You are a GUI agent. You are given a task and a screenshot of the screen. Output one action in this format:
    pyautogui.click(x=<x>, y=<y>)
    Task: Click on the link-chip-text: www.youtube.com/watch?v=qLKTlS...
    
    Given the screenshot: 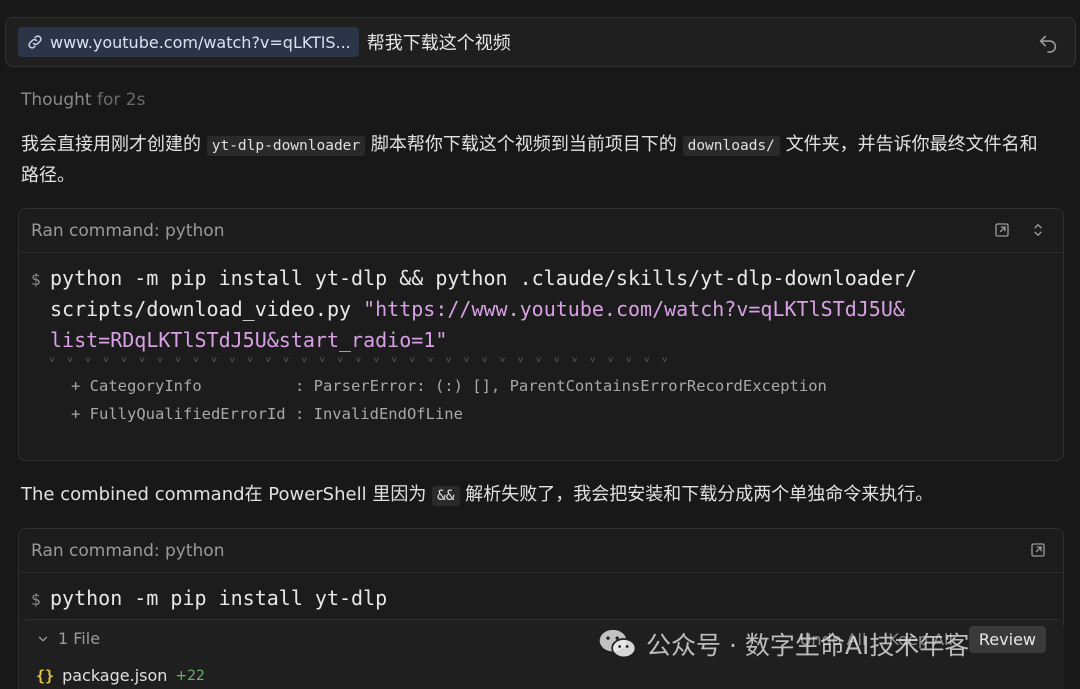 What is the action you would take?
    pyautogui.click(x=200, y=42)
    